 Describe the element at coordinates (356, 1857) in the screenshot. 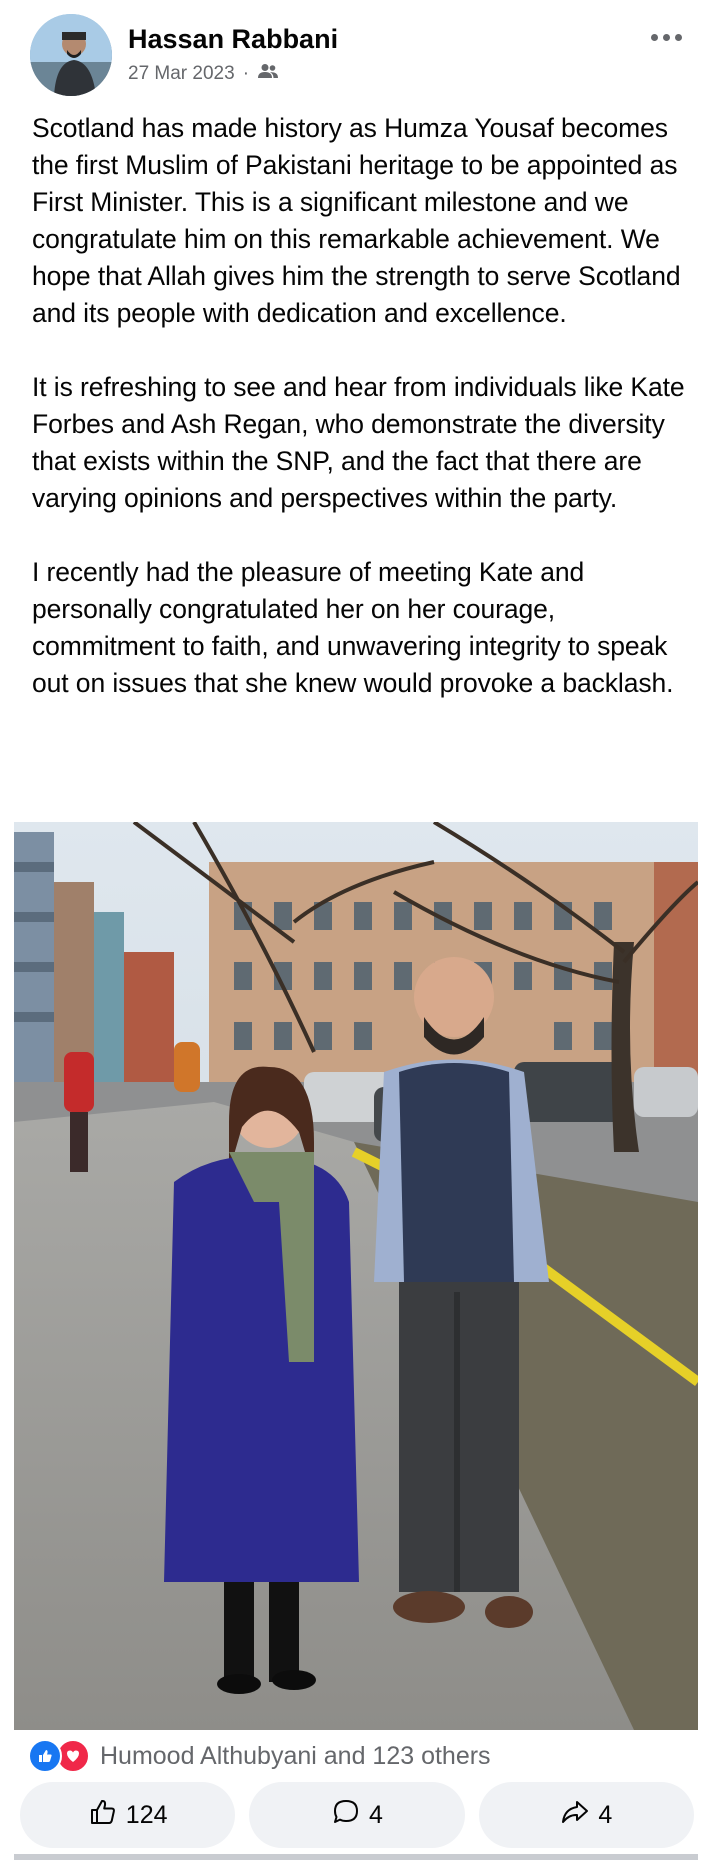

I see `next-post-edge` at that location.